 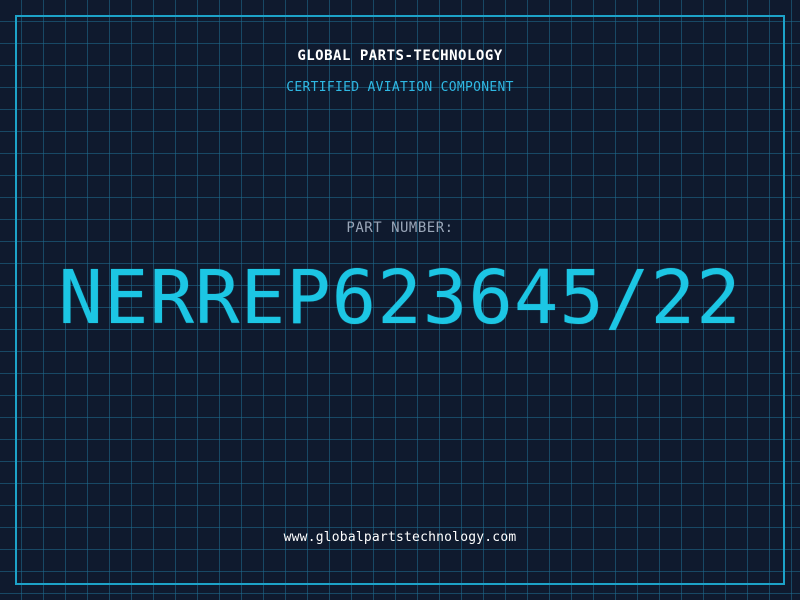 What do you see at coordinates (400, 228) in the screenshot?
I see `part-number-label: PART NUMBER:` at bounding box center [400, 228].